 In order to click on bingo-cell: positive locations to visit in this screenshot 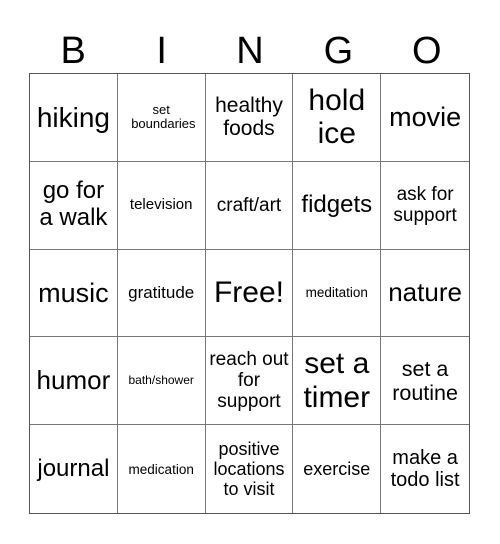, I will do `click(250, 469)`.